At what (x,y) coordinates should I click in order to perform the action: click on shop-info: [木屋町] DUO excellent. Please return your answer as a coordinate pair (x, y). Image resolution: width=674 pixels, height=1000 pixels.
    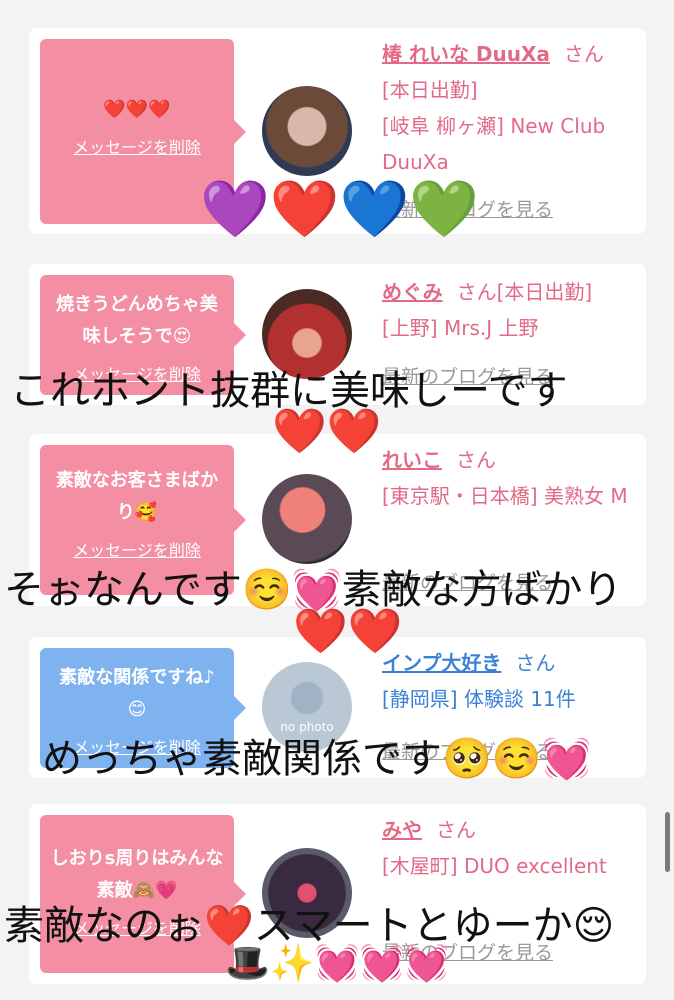
    Looking at the image, I should click on (494, 866).